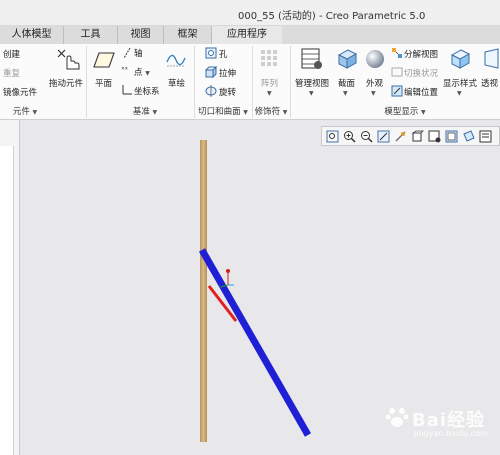 This screenshot has height=455, width=500. Describe the element at coordinates (68, 59) in the screenshot. I see `drag-component-icon` at that location.